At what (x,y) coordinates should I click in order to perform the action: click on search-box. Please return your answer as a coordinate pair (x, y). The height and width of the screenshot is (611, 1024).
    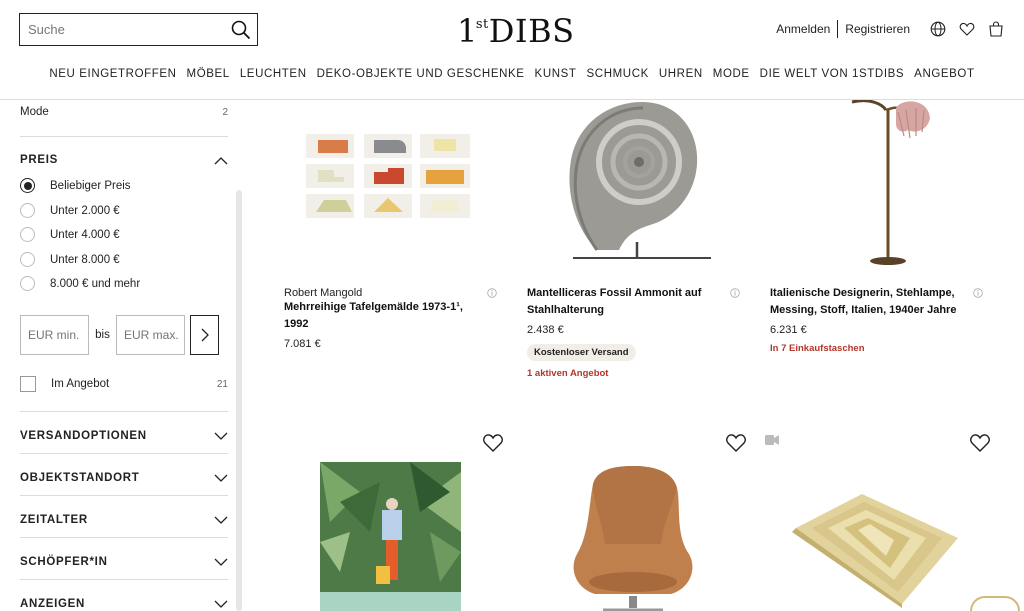
    Looking at the image, I should click on (138, 29).